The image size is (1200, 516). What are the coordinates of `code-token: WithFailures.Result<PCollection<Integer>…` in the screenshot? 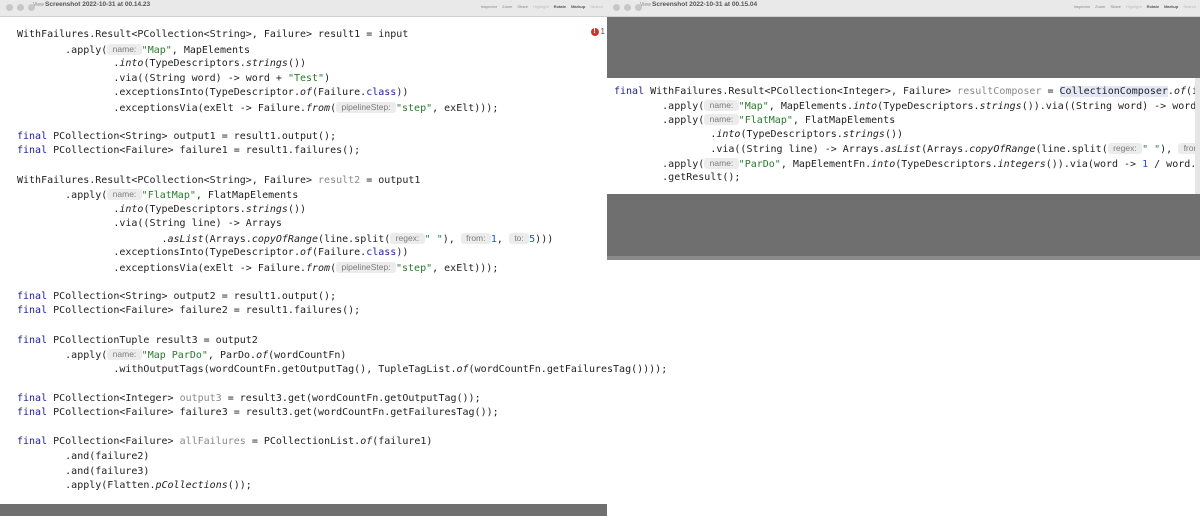 It's located at (804, 91).